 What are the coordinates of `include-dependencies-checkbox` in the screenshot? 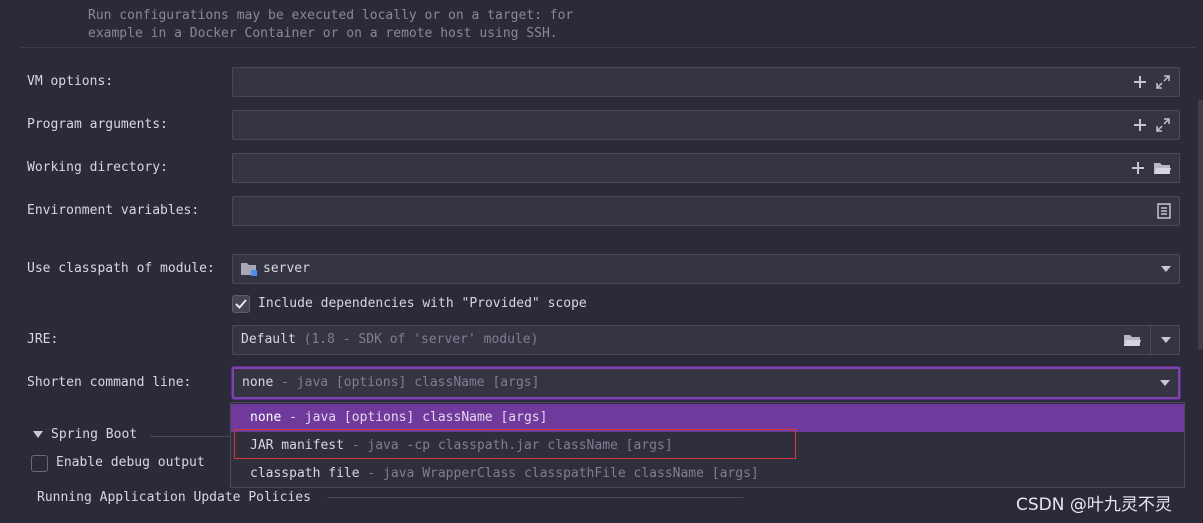 It's located at (241, 304).